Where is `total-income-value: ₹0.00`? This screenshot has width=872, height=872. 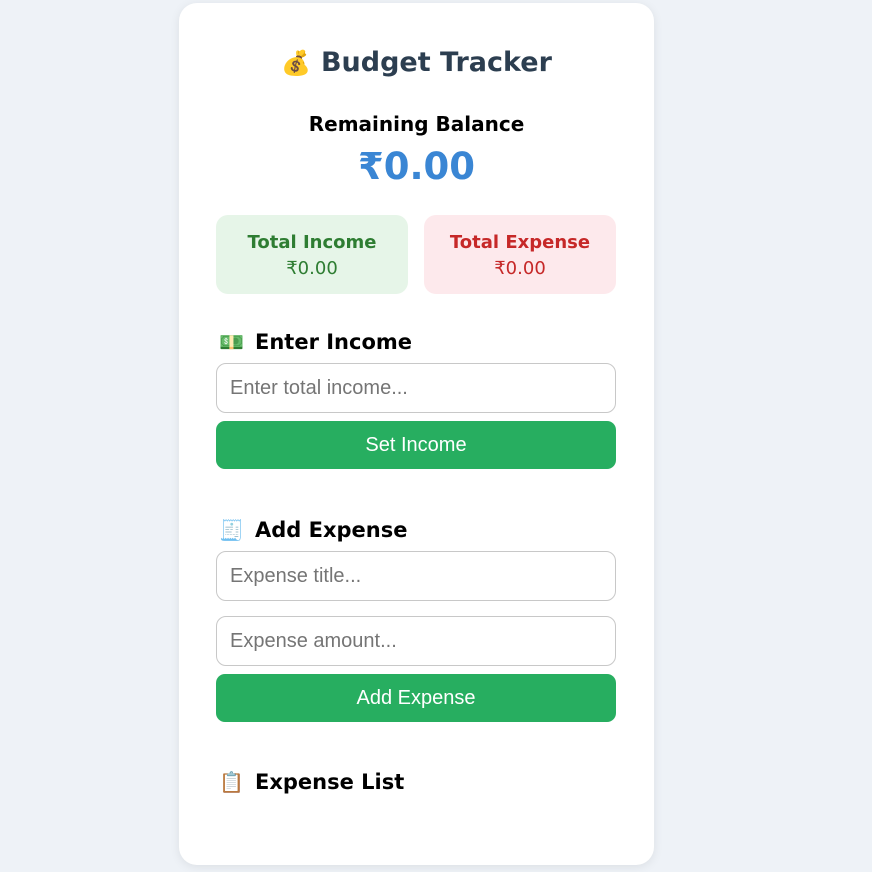
total-income-value: ₹0.00 is located at coordinates (312, 268).